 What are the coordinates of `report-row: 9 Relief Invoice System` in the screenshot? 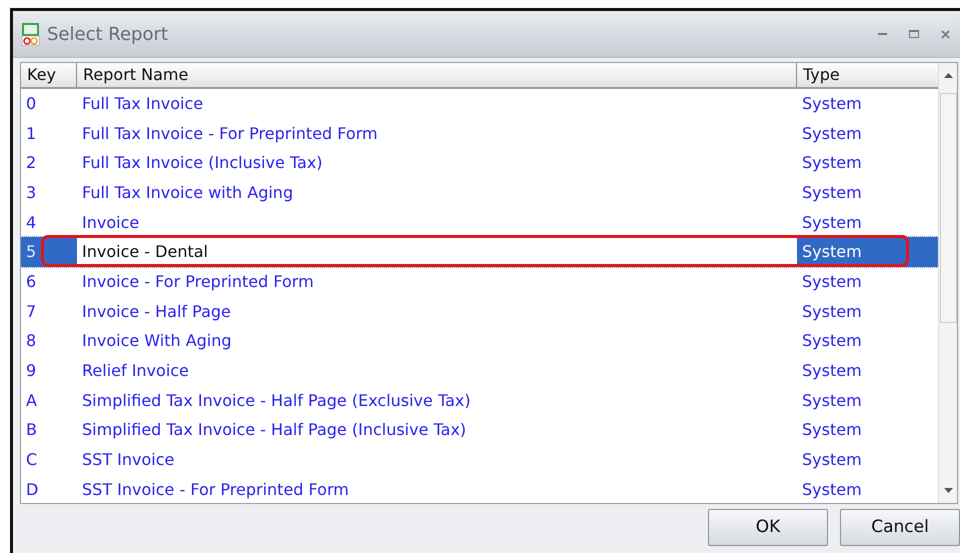 It's located at (479, 371).